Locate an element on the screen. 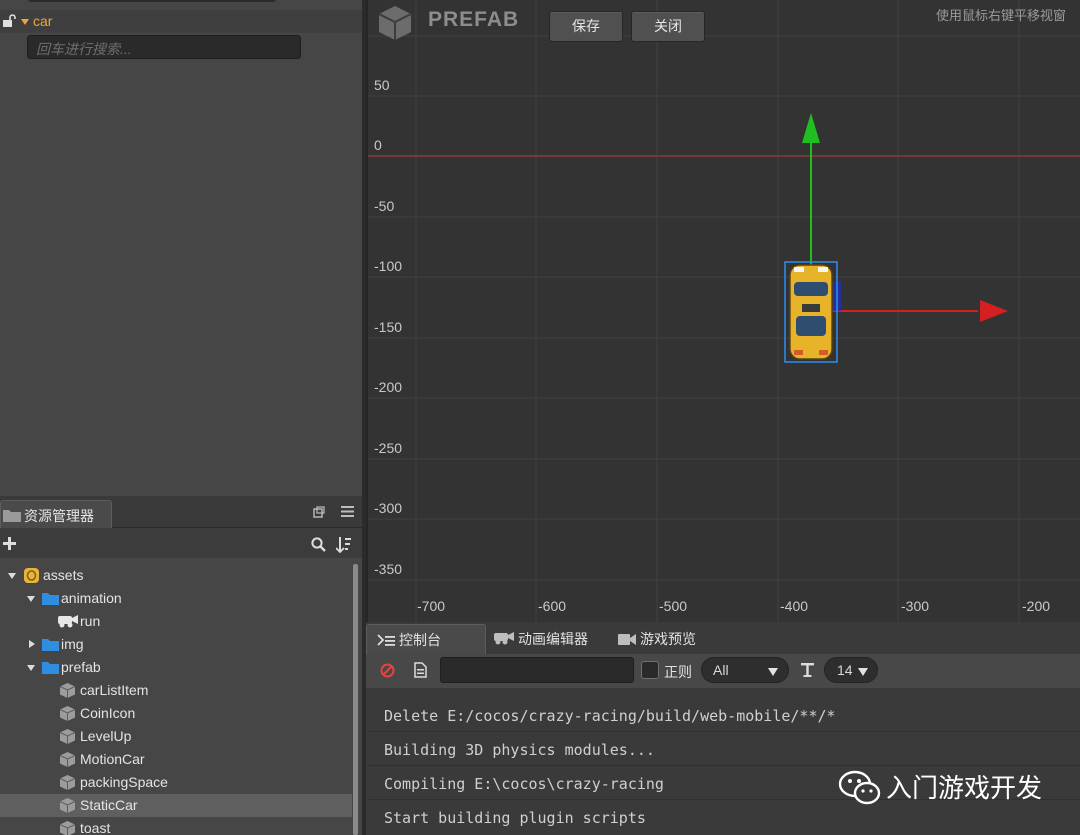 This screenshot has height=835, width=1080. close-button: 关闭 is located at coordinates (668, 26).